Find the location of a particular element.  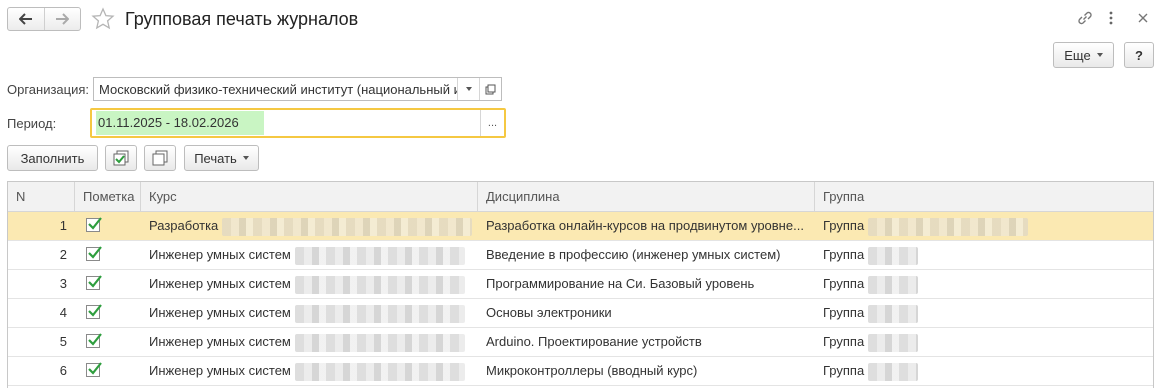

column-header-group: Группа is located at coordinates (984, 196).